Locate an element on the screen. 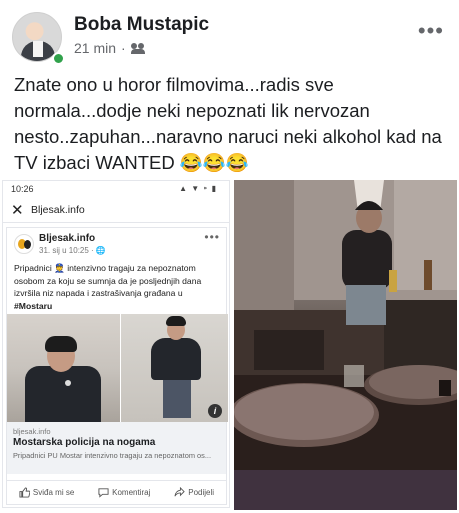 Image resolution: width=459 pixels, height=513 pixels. page-name: Bljesak.info is located at coordinates (67, 238).